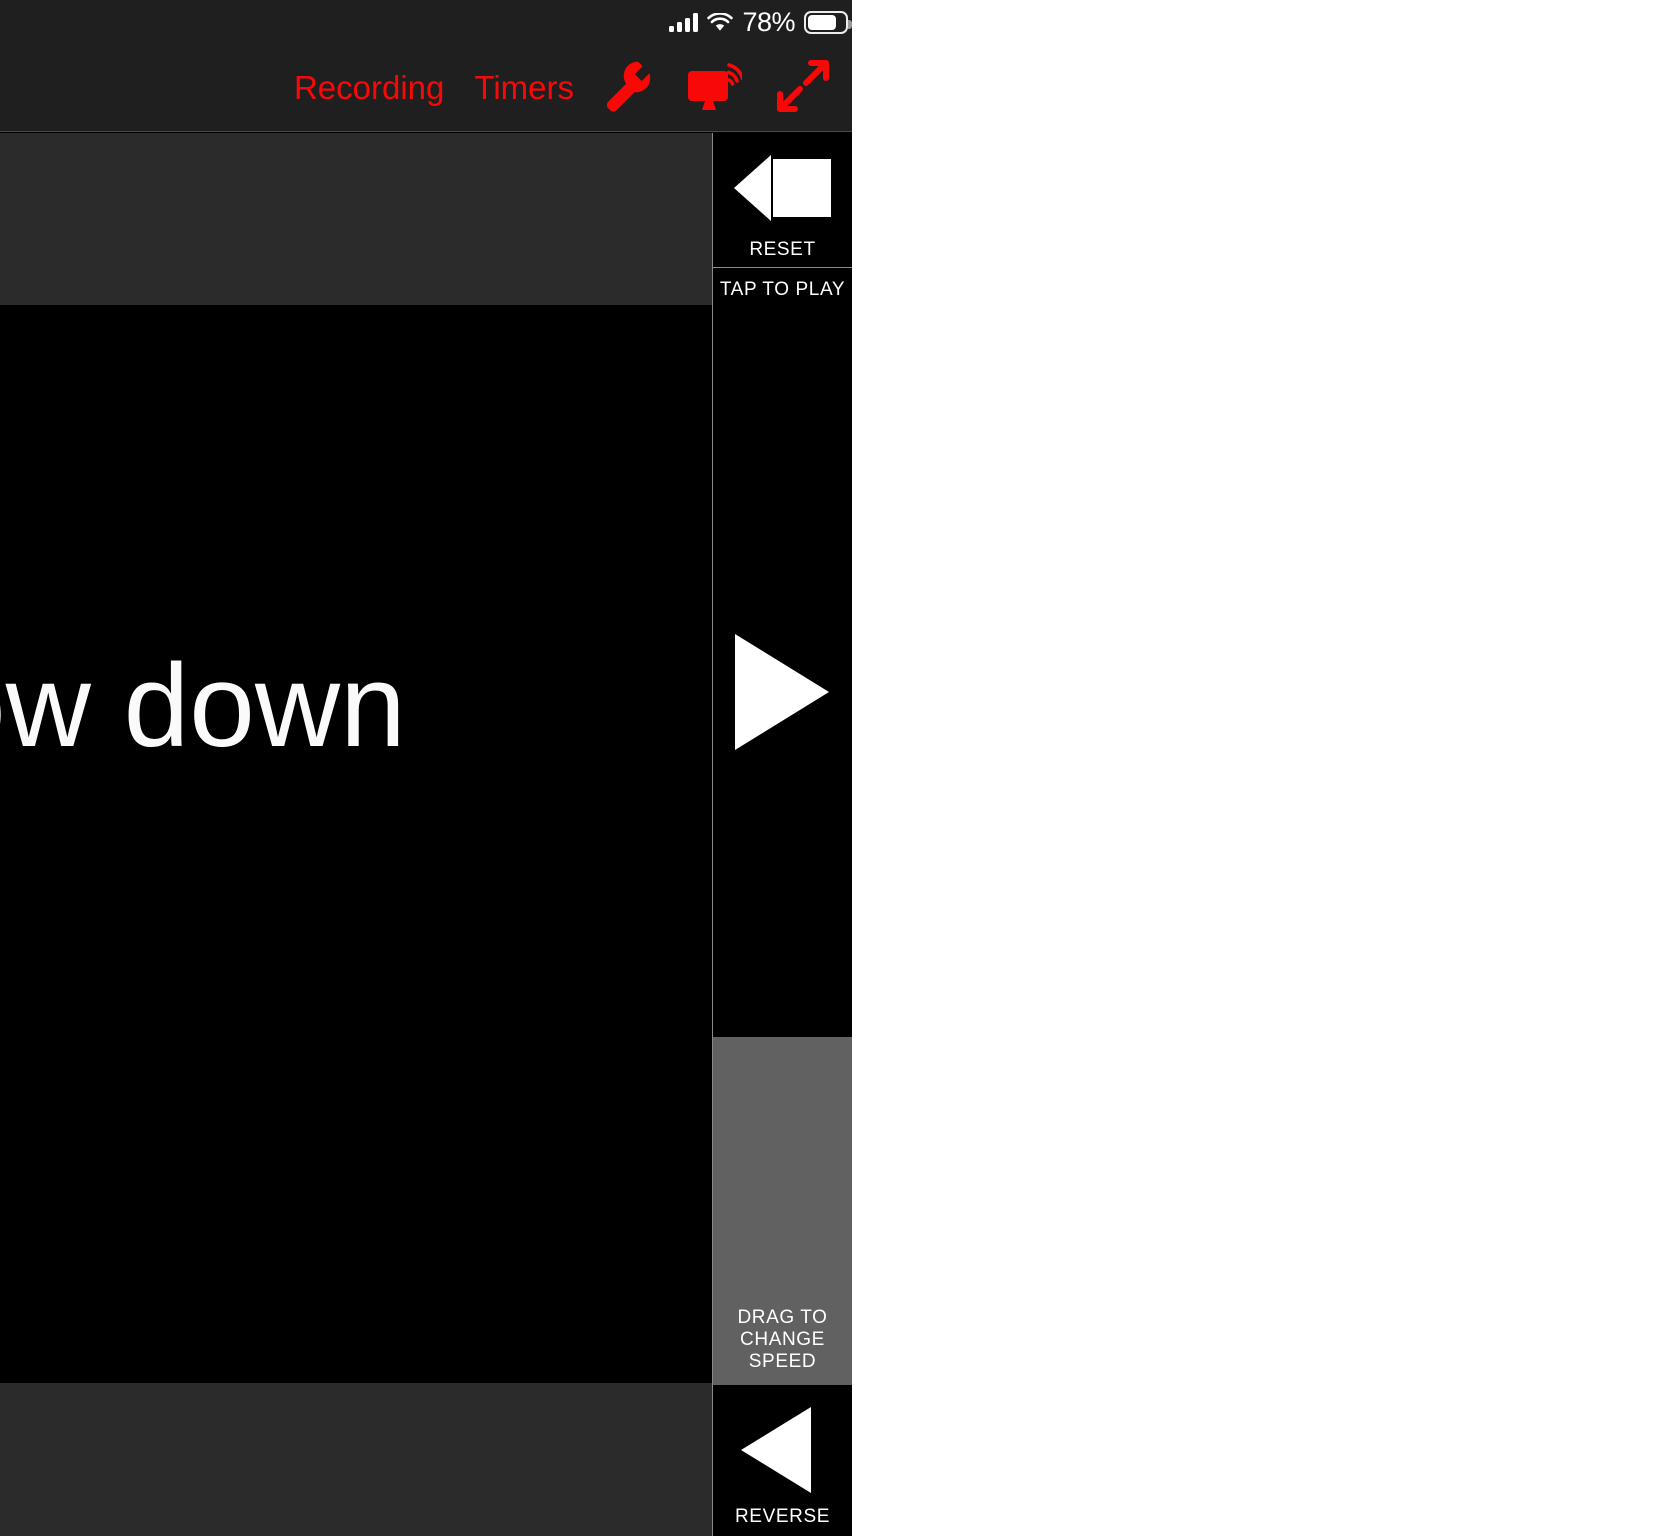 This screenshot has height=1536, width=1678. Describe the element at coordinates (715, 88) in the screenshot. I see `airplay-screen-mirroring-icon` at that location.